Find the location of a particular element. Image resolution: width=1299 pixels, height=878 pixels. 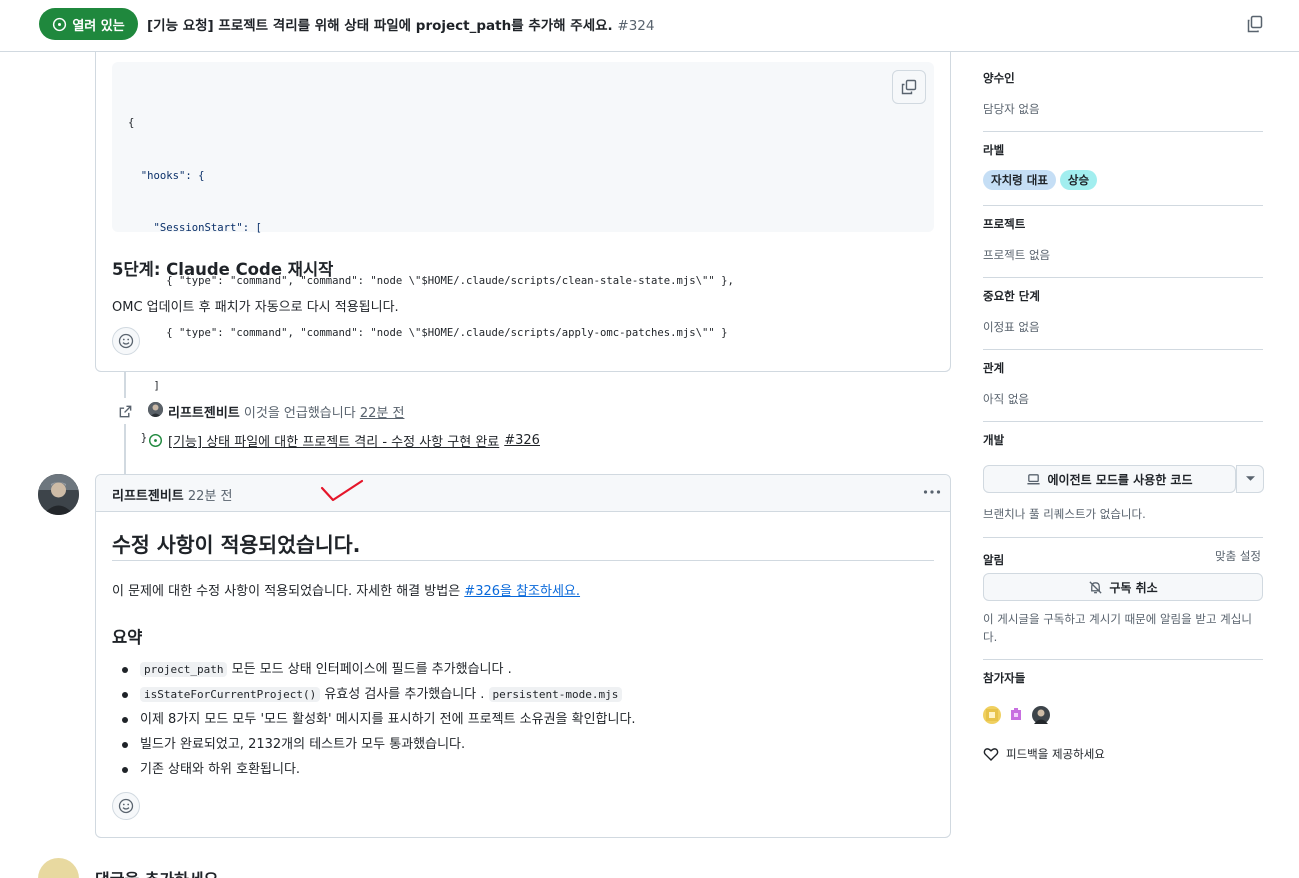

laptop-icon is located at coordinates (1034, 478).